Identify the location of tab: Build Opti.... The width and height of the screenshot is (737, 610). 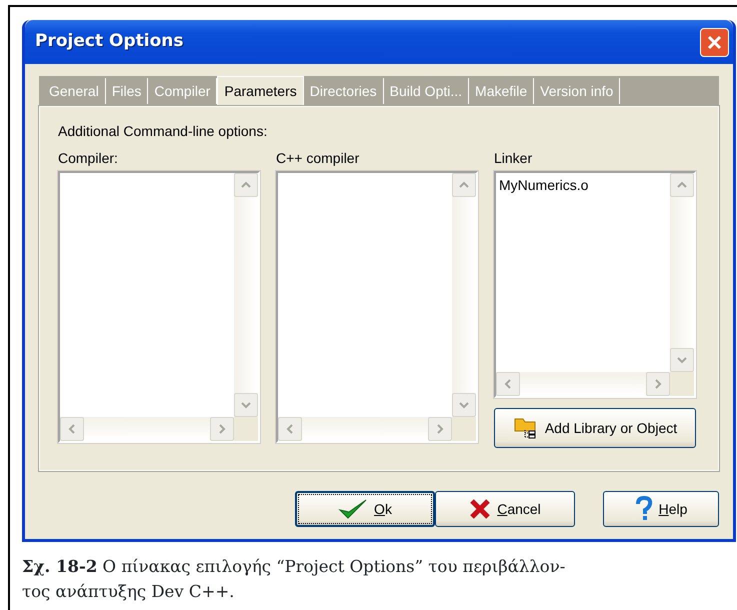
(427, 91).